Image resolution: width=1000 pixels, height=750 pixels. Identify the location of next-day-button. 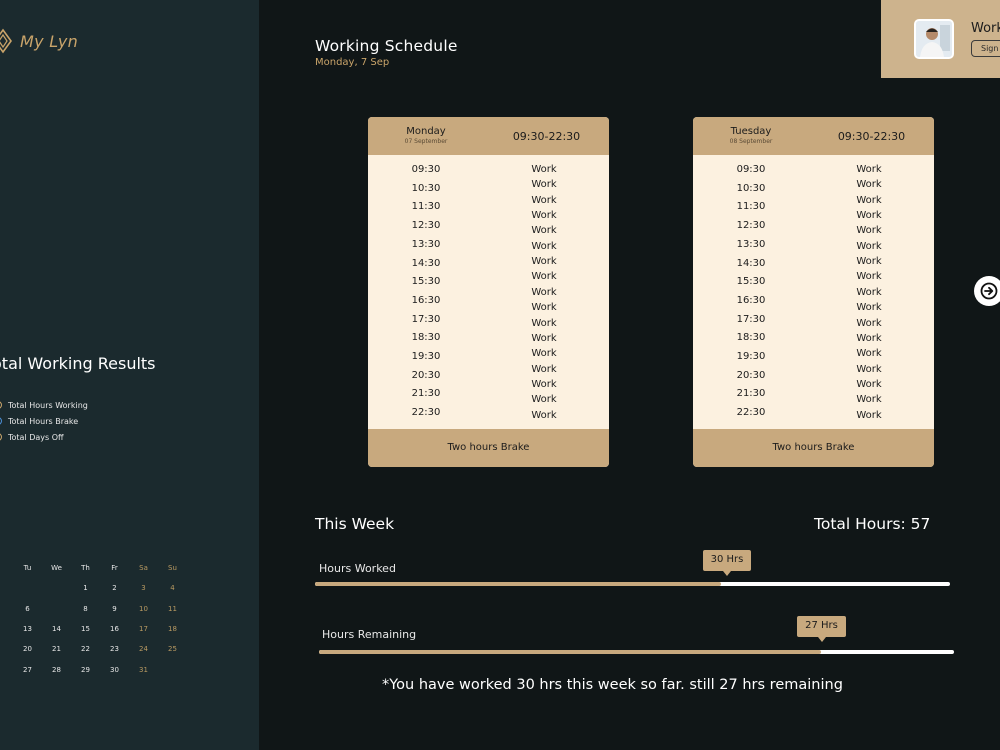
(987, 291).